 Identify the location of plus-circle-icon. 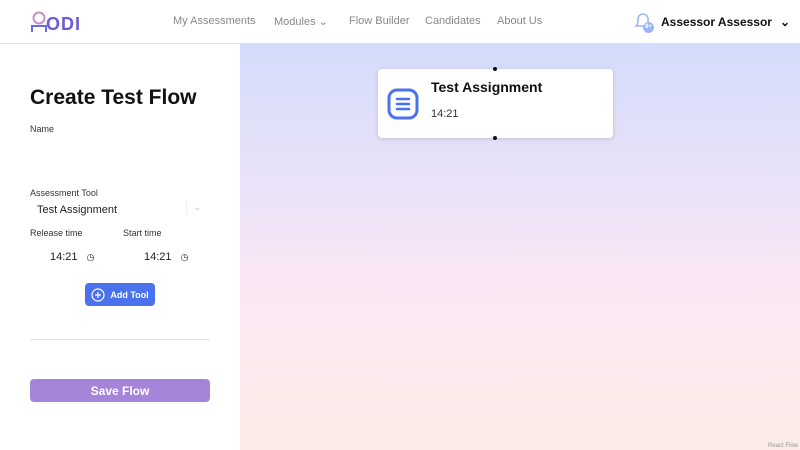
(98, 294).